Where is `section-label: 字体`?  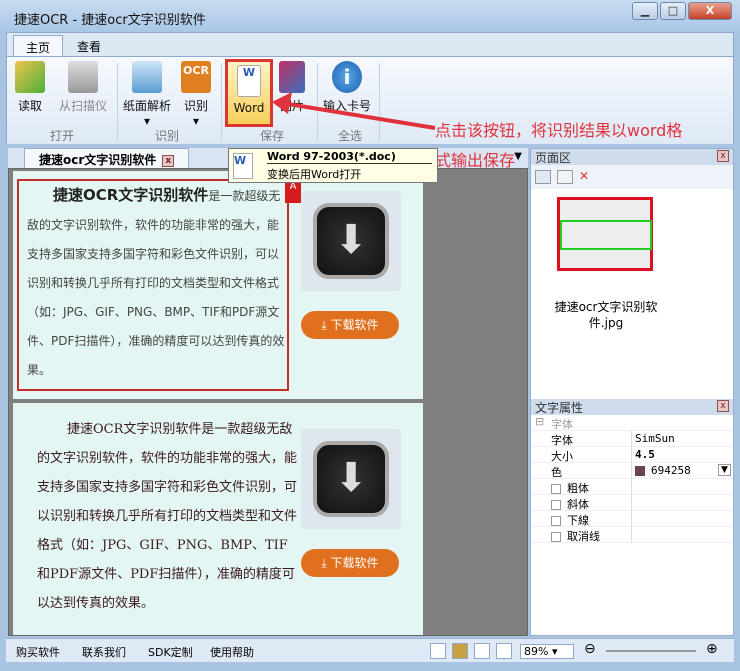 section-label: 字体 is located at coordinates (562, 424).